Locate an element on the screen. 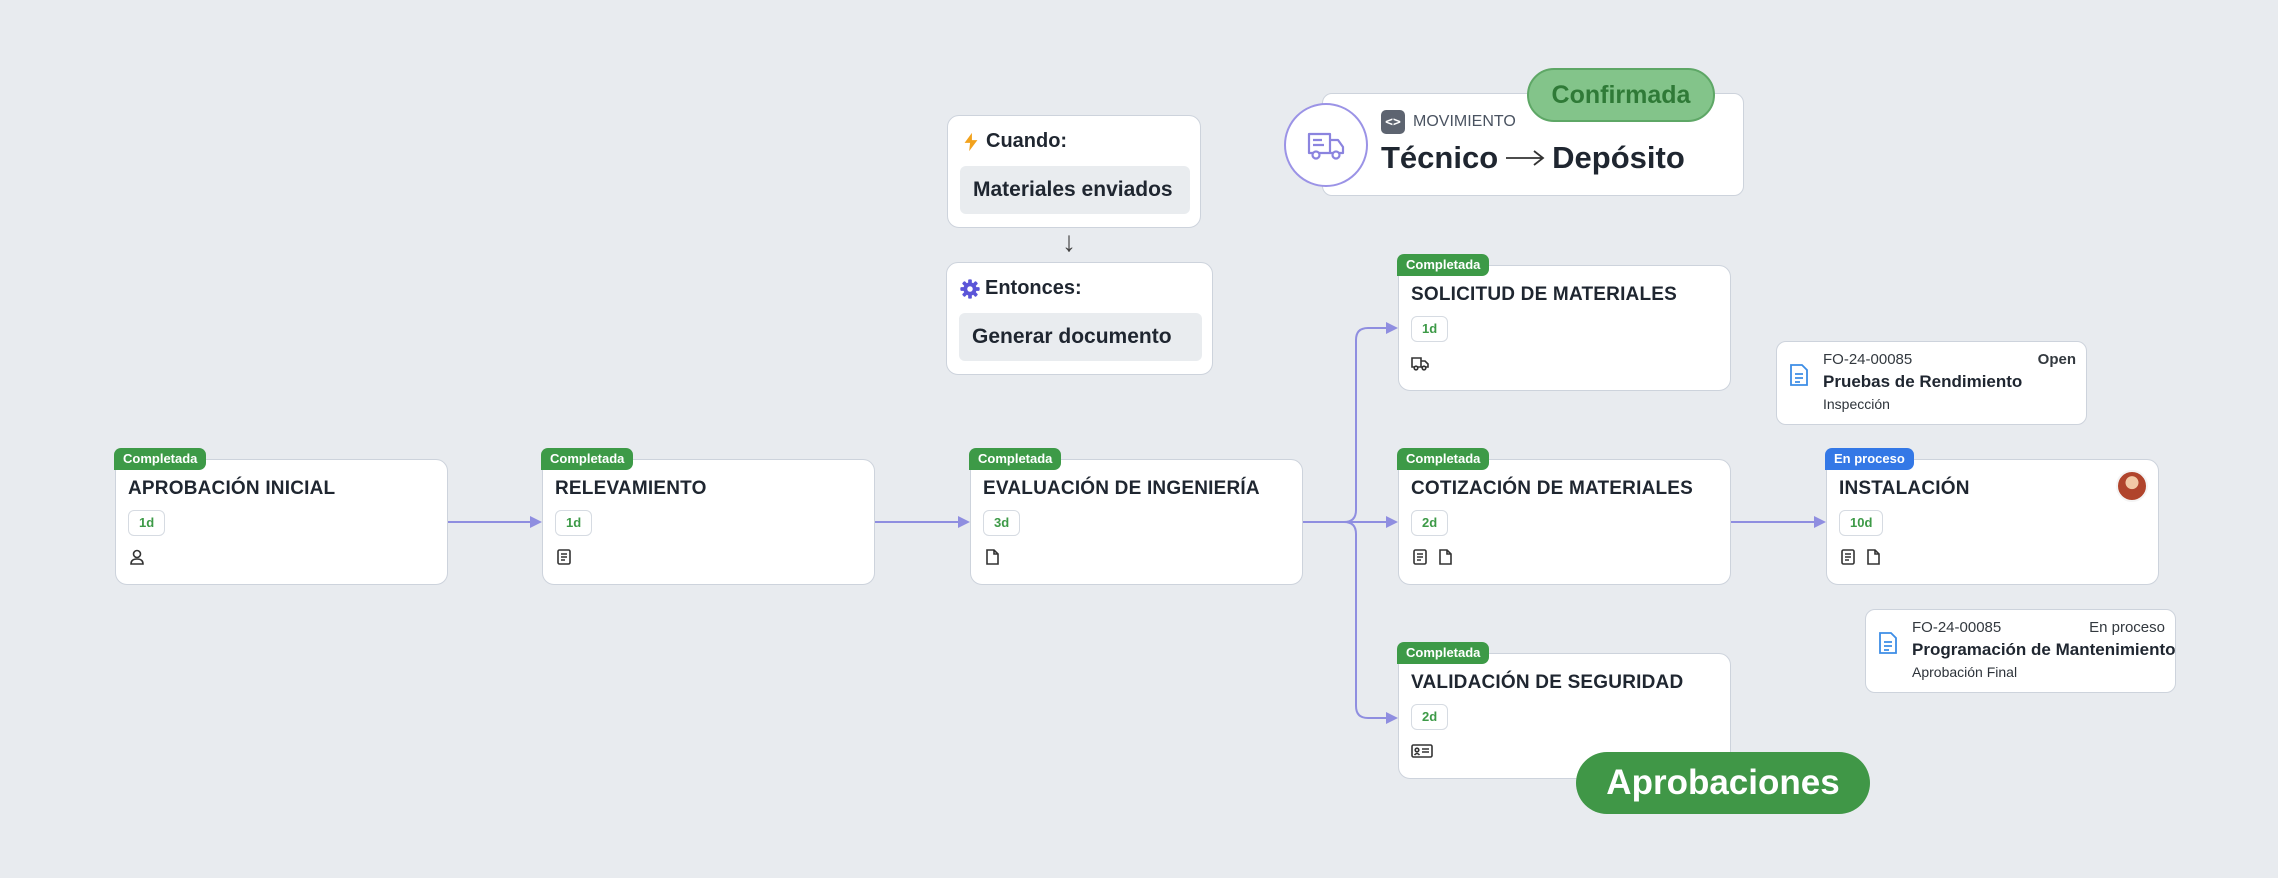 The image size is (2278, 878). trigger-then-header: Entonces: is located at coordinates (1020, 288).